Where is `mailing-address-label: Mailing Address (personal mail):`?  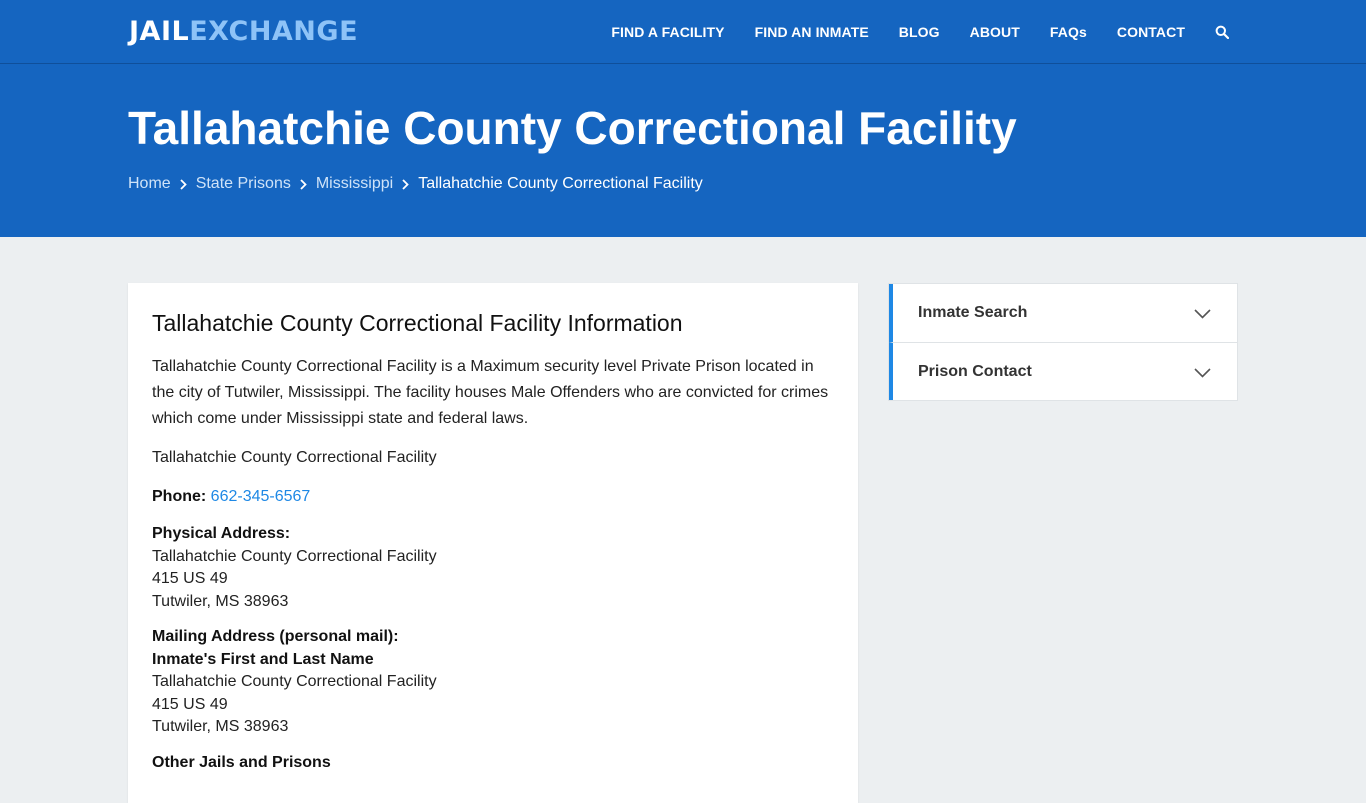
mailing-address-label: Mailing Address (personal mail): is located at coordinates (275, 636).